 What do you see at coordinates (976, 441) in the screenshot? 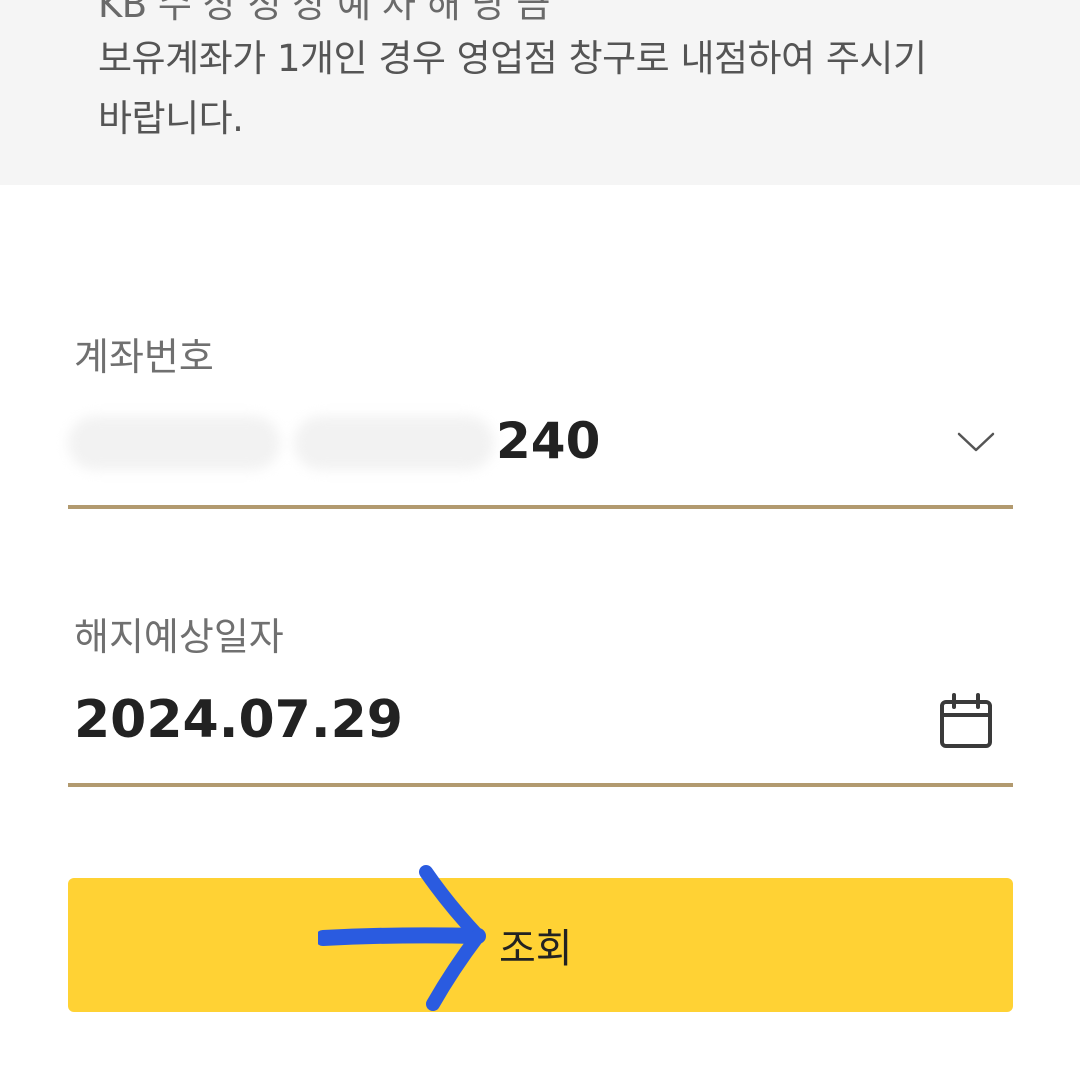
I see `chevron-down-icon` at bounding box center [976, 441].